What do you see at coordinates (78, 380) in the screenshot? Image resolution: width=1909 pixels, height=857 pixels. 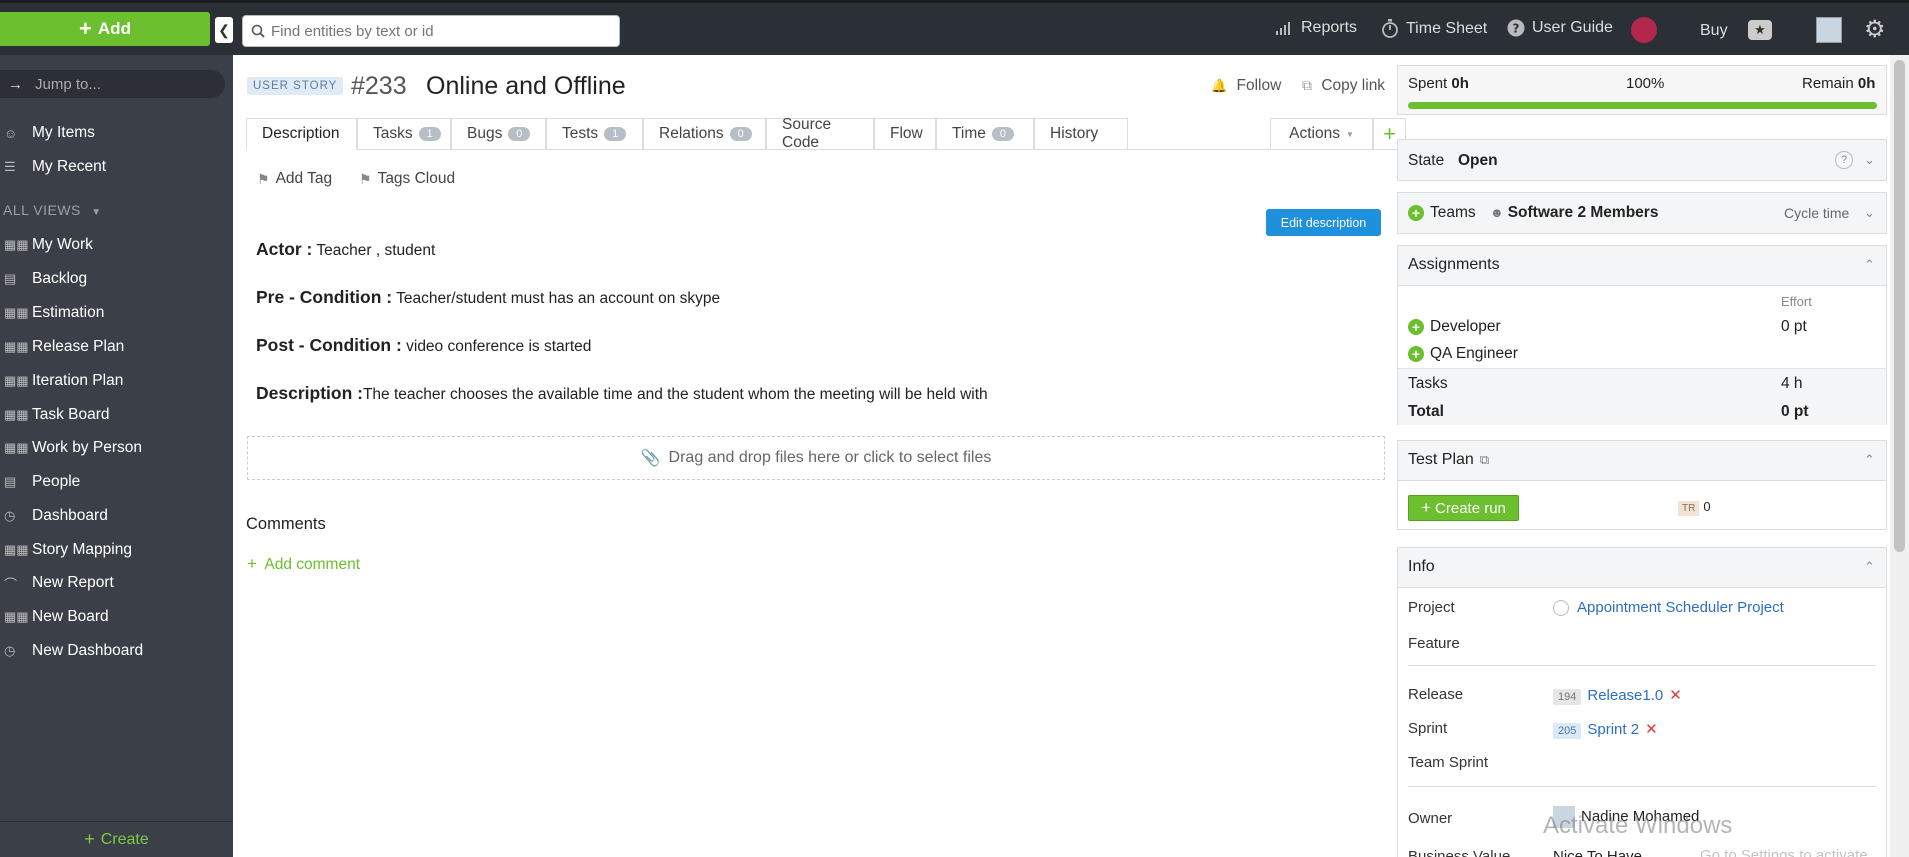 I see `sidebar-item-label: Iteration Plan` at bounding box center [78, 380].